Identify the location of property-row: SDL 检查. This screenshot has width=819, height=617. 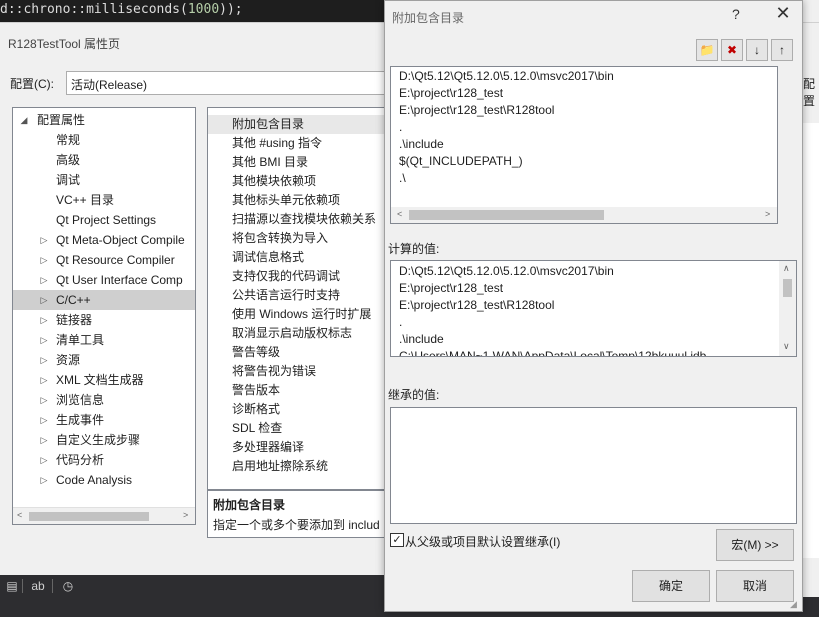
(297, 428).